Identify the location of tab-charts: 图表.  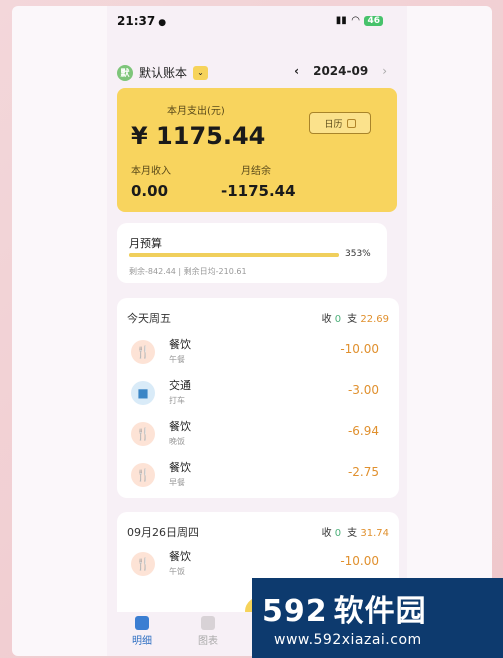
(208, 631).